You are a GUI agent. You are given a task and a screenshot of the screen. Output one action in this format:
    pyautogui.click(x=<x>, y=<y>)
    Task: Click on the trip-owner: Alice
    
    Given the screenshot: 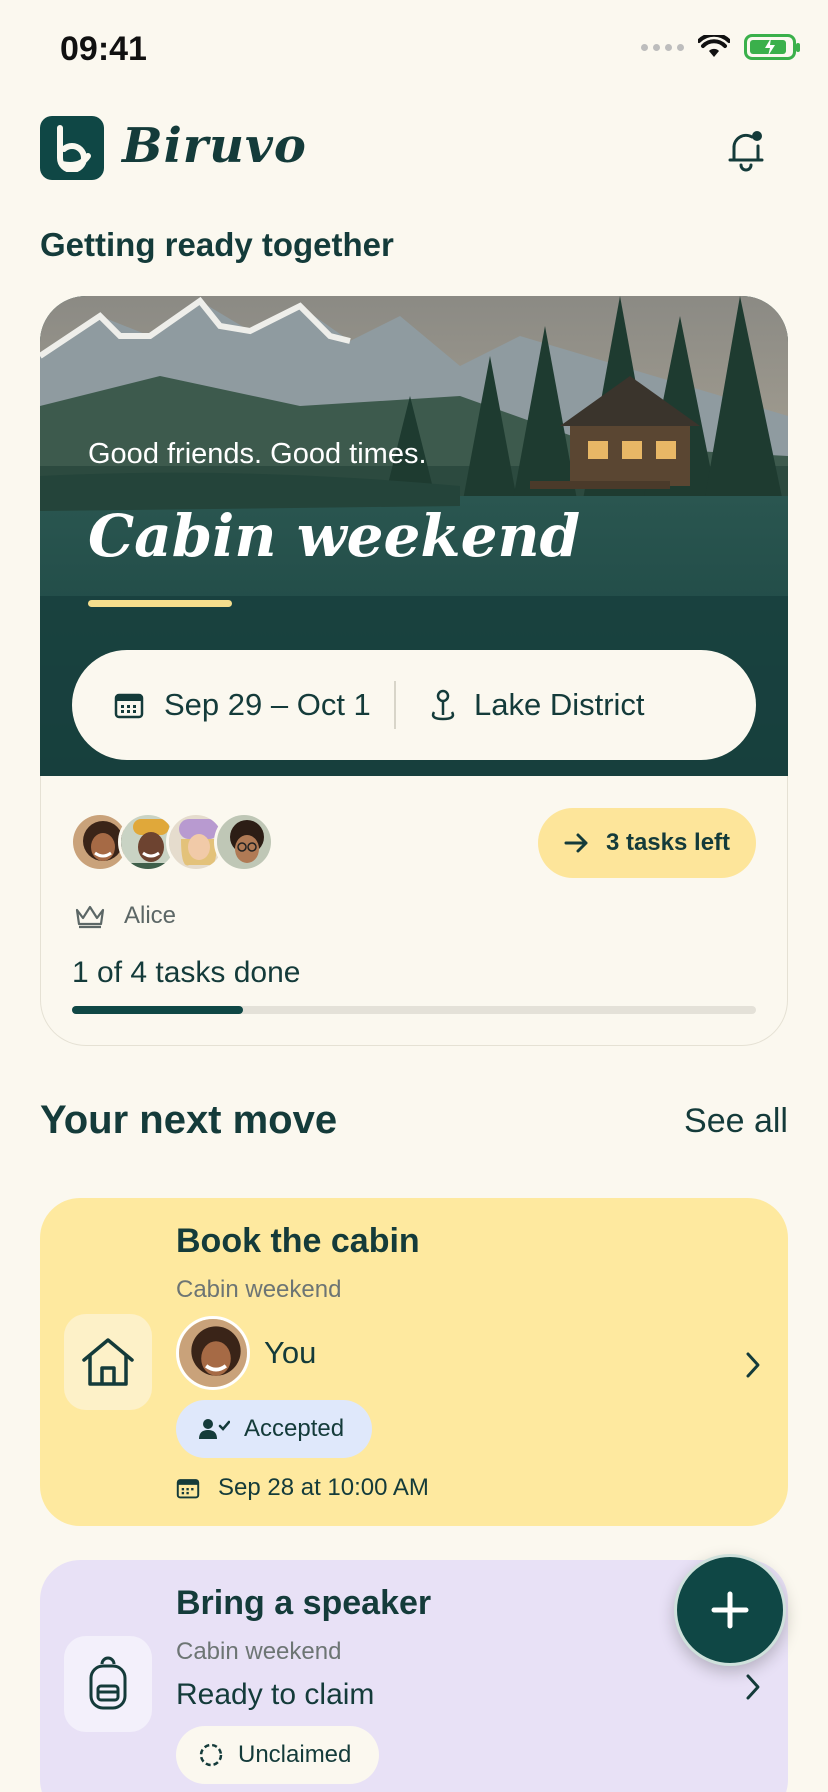 What is the action you would take?
    pyautogui.click(x=125, y=916)
    